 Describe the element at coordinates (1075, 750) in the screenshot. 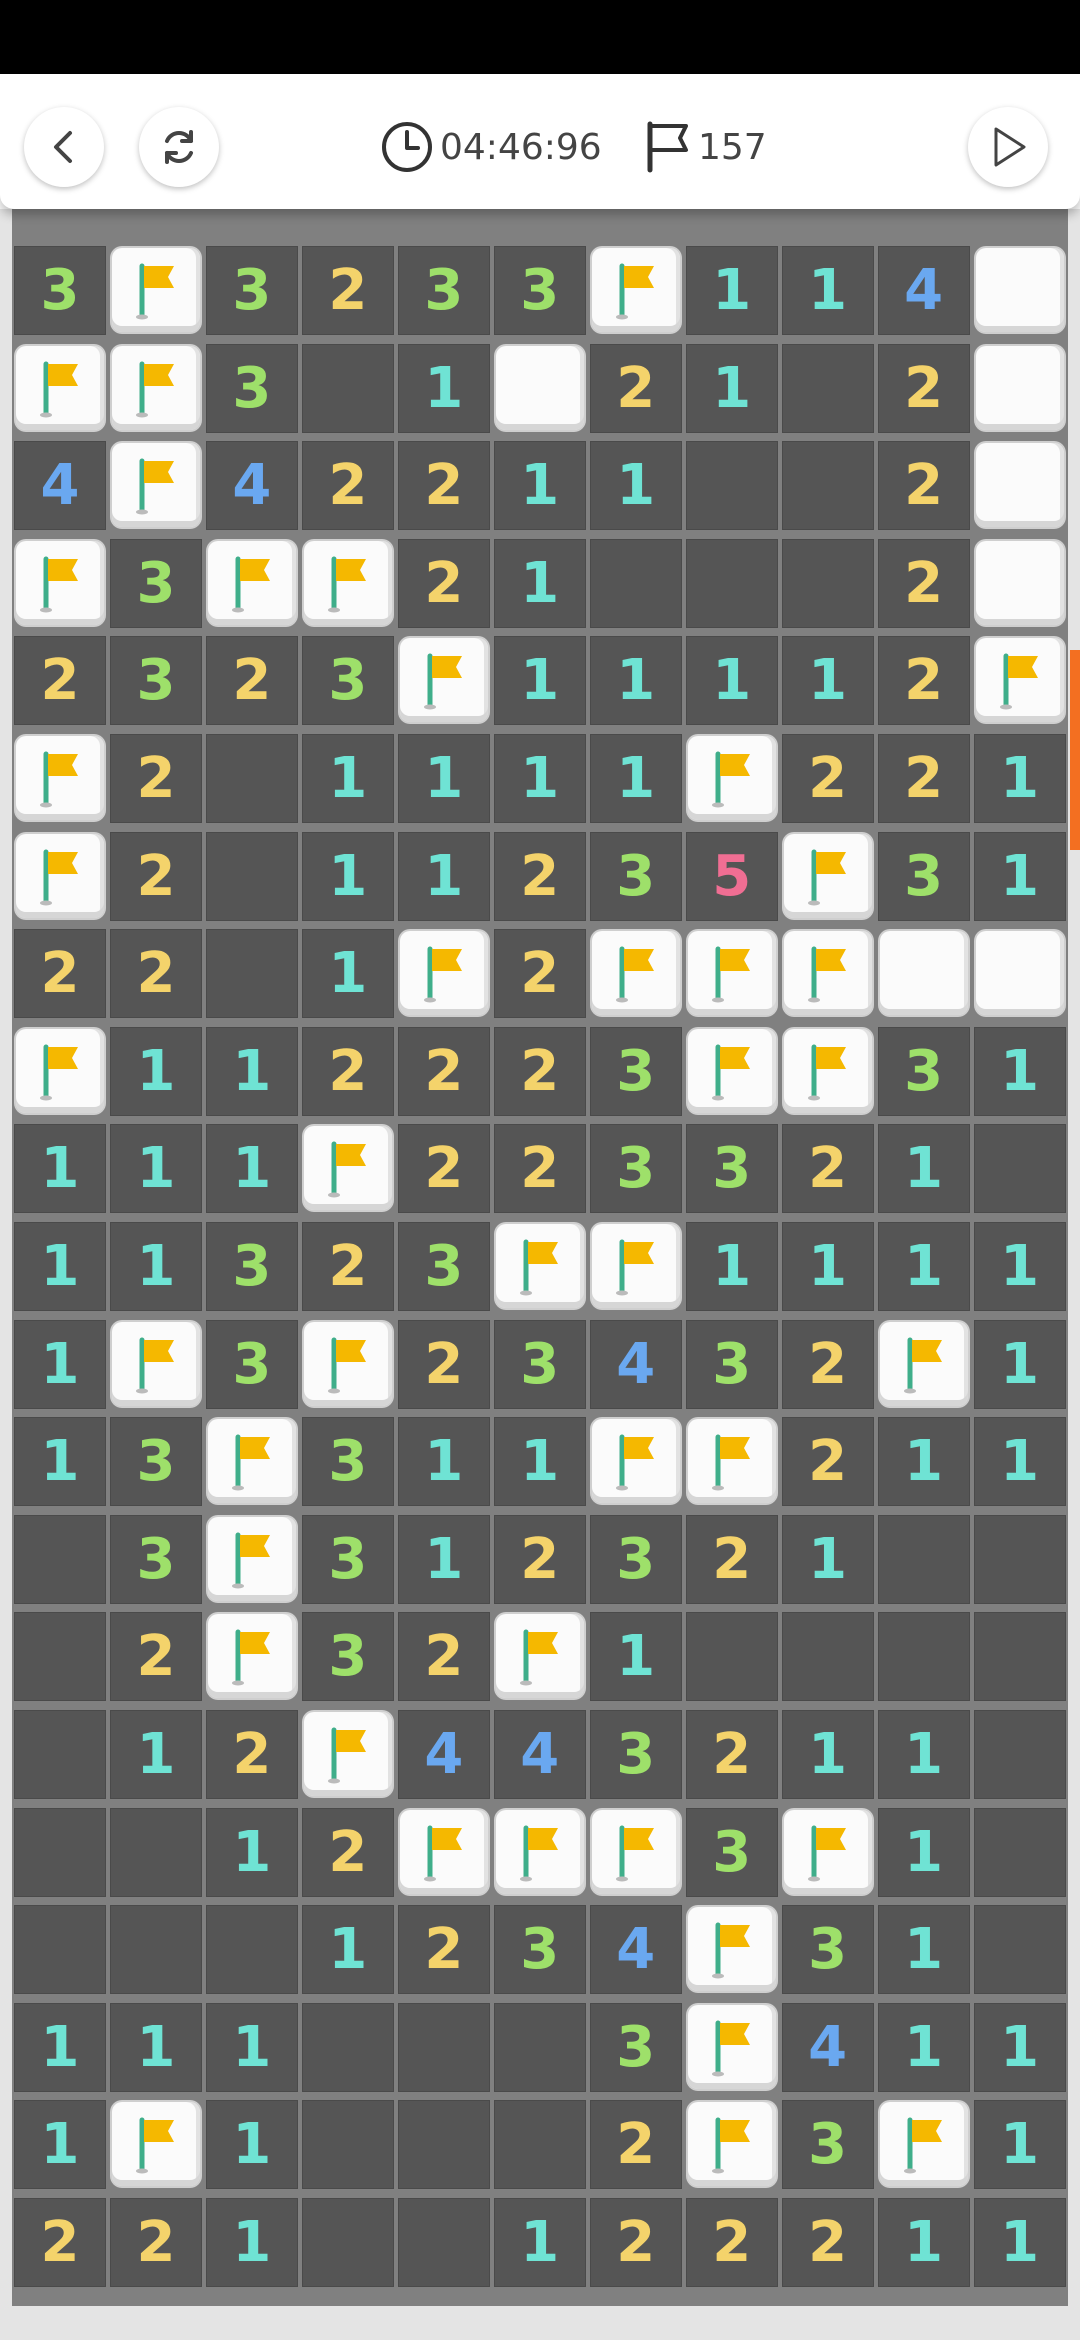

I see `scroll-indicator` at that location.